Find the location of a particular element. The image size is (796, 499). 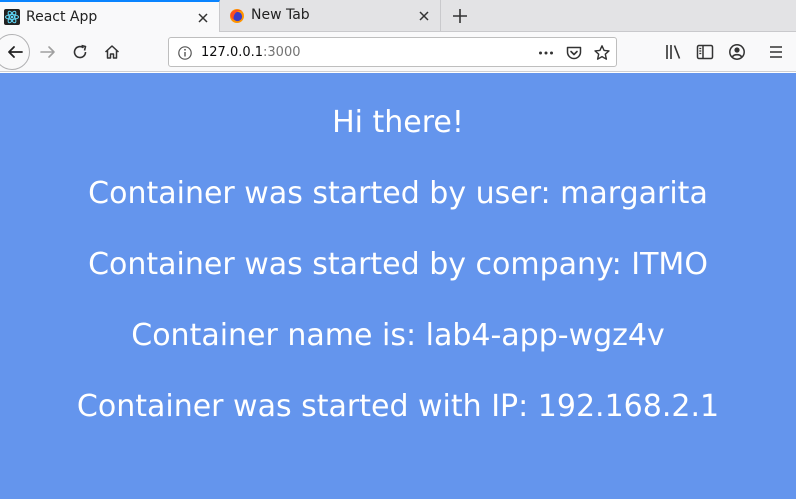

react-logo-icon is located at coordinates (12, 17).